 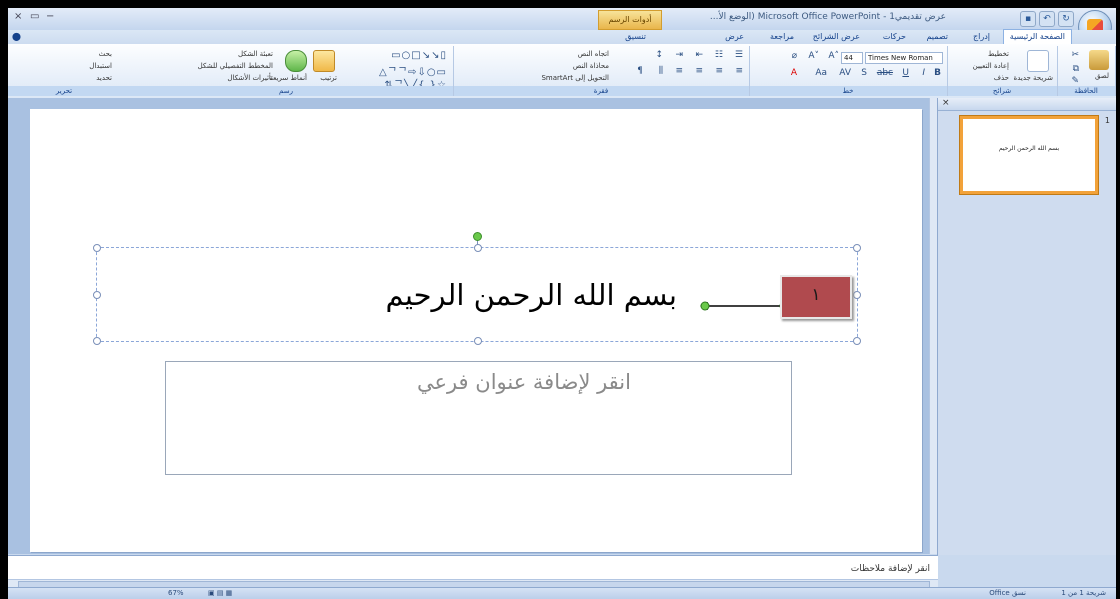 What do you see at coordinates (852, 58) in the screenshot?
I see `font-size-field: 44` at bounding box center [852, 58].